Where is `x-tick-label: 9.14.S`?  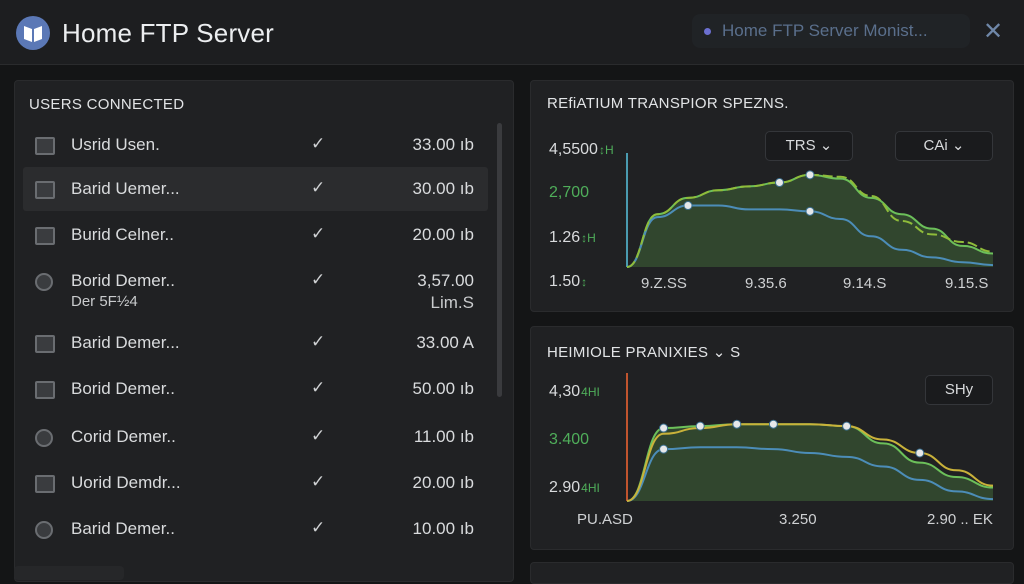
x-tick-label: 9.14.S is located at coordinates (865, 283).